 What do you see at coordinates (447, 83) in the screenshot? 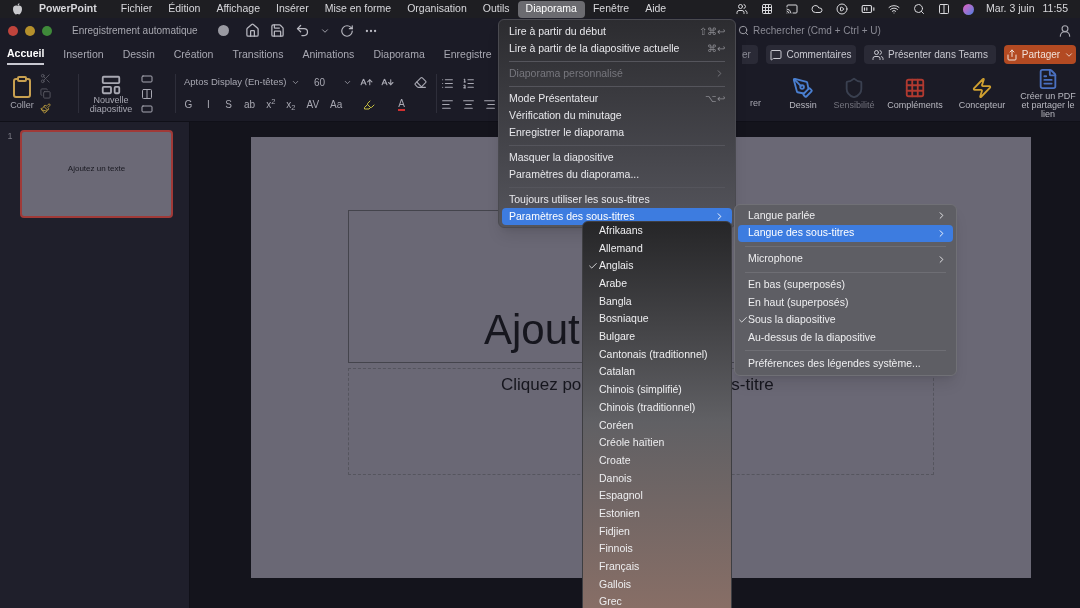
I see `bullet-list-icon` at bounding box center [447, 83].